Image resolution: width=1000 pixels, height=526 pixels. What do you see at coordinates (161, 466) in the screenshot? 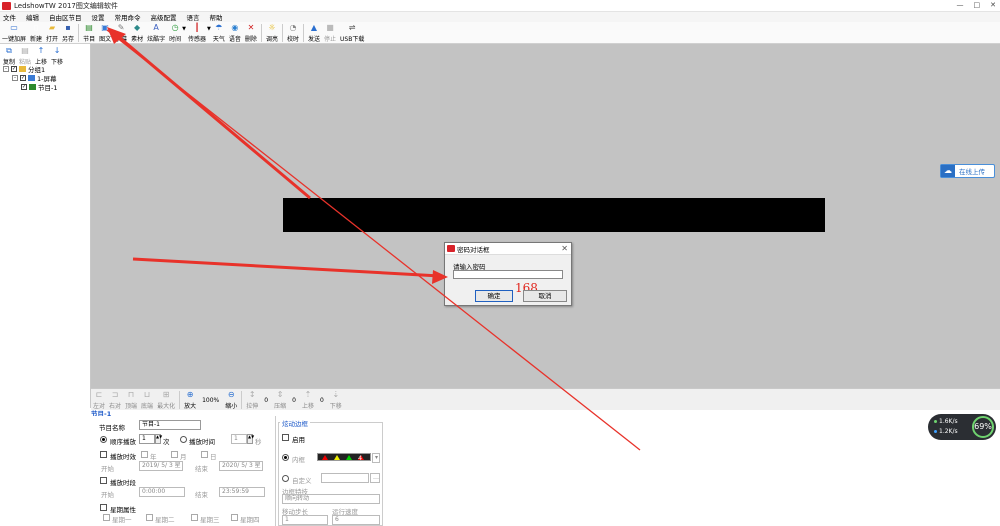
I see `start-date-input: 2019/ 5/ 3 星` at bounding box center [161, 466].